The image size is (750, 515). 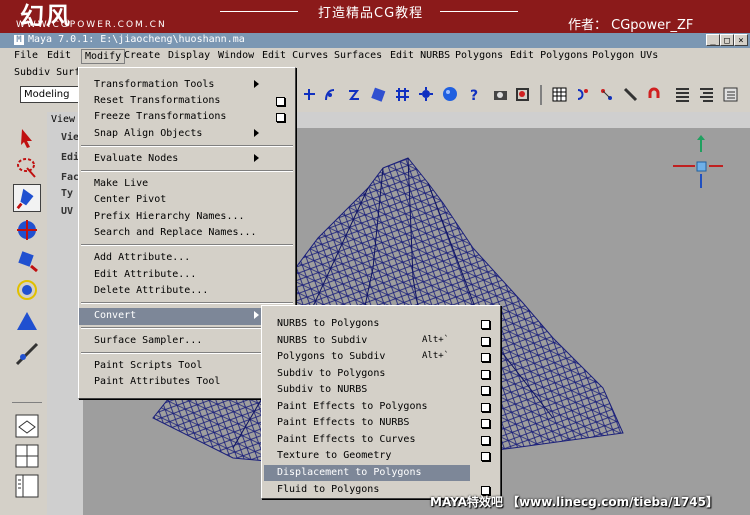 What do you see at coordinates (741, 40) in the screenshot?
I see `close-button: ×` at bounding box center [741, 40].